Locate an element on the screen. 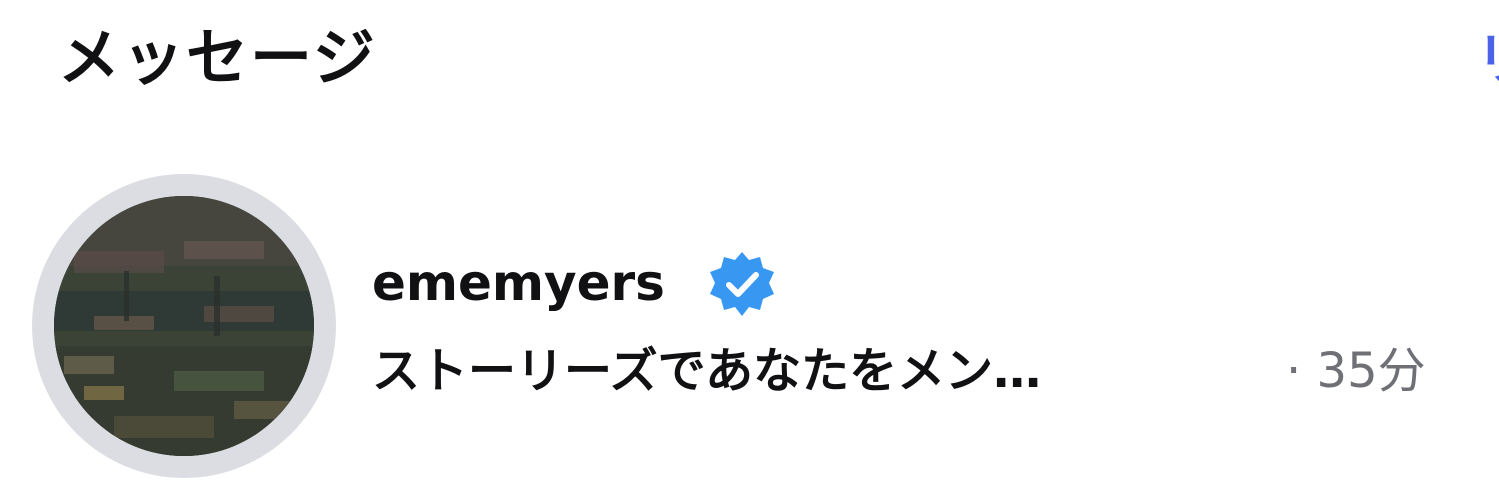 The image size is (1499, 499). time-ago: 35分 is located at coordinates (1371, 371).